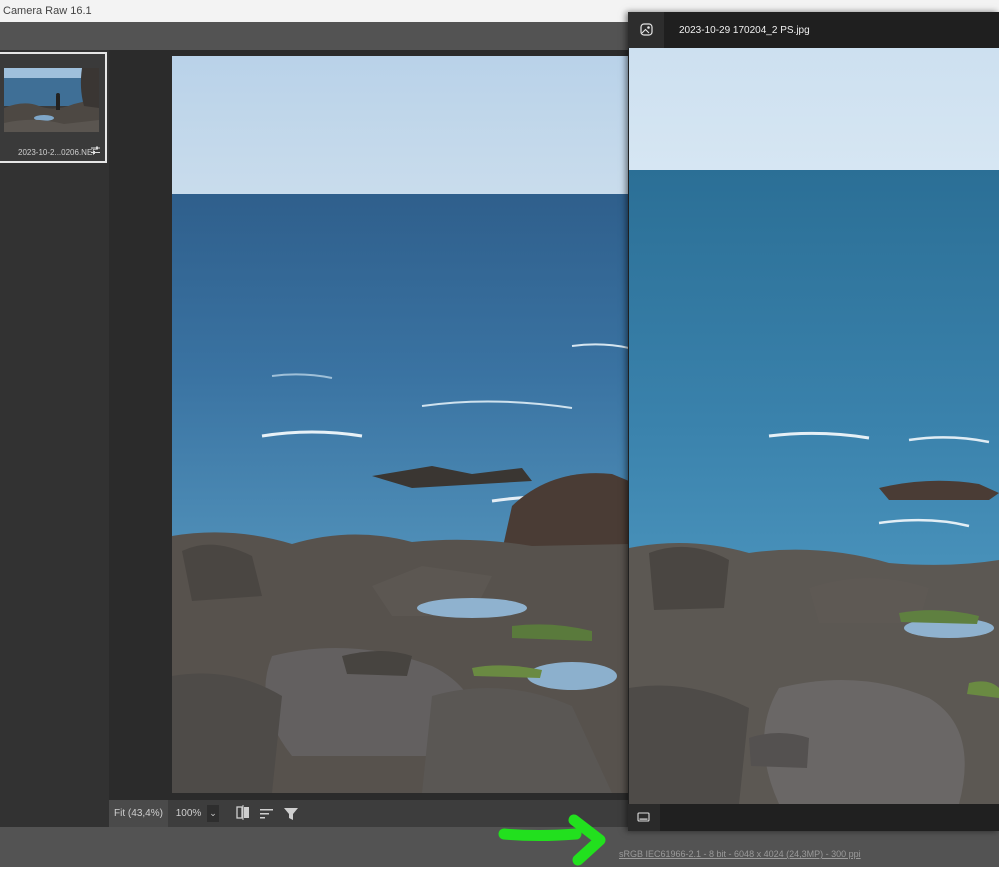 Image resolution: width=999 pixels, height=870 pixels. I want to click on image-icon, so click(646, 30).